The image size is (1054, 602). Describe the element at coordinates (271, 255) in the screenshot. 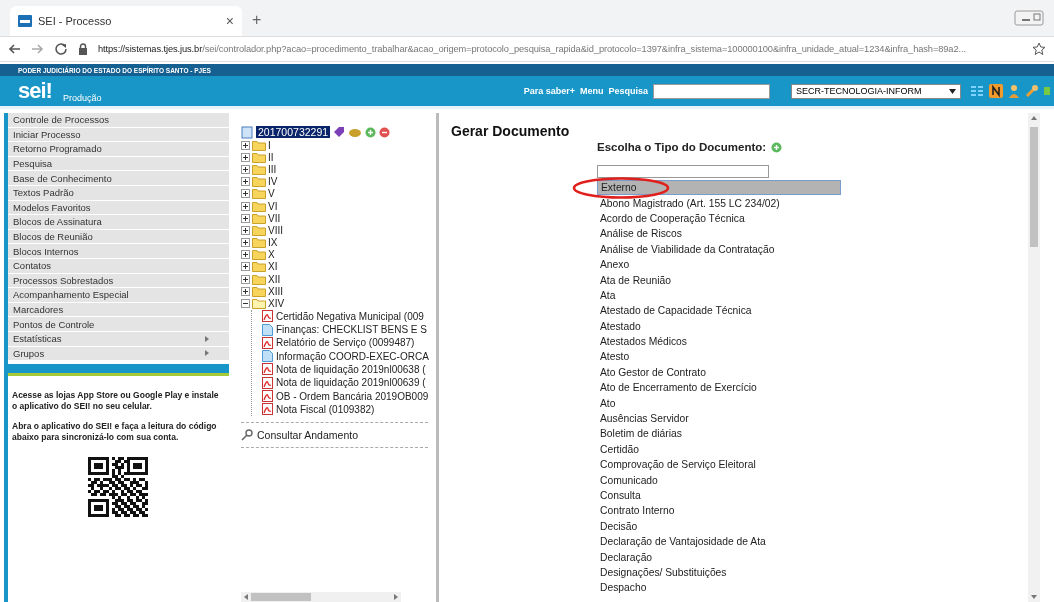

I see `folder-label: X` at that location.